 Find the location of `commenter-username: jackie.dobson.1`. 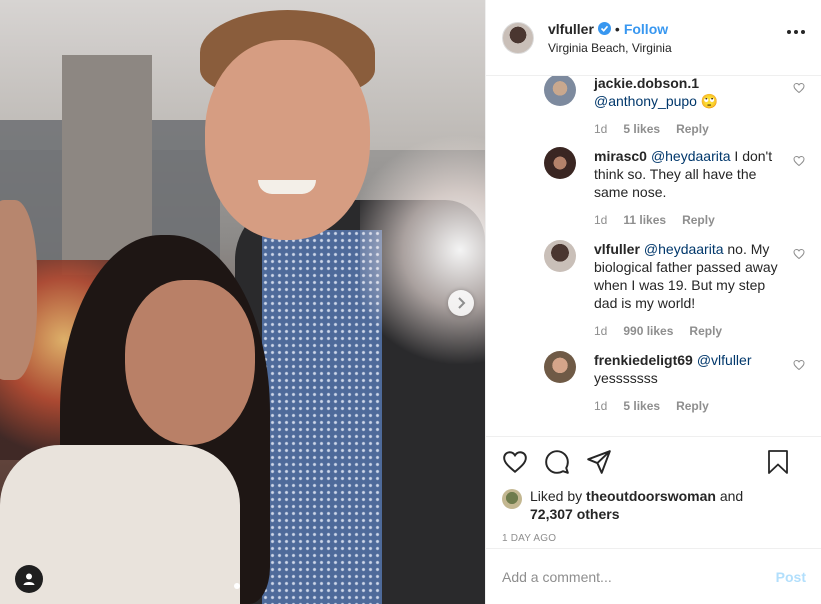

commenter-username: jackie.dobson.1 is located at coordinates (646, 83).